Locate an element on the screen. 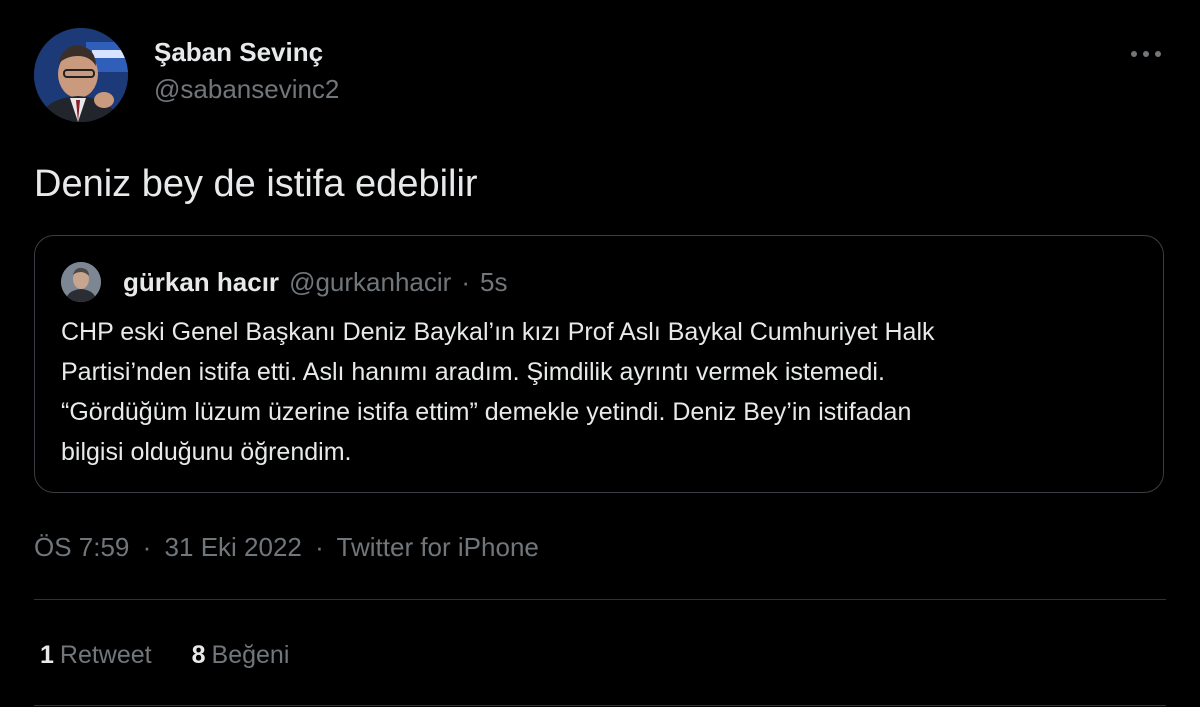 Image resolution: width=1200 pixels, height=707 pixels. likes-count: 8 is located at coordinates (198, 655).